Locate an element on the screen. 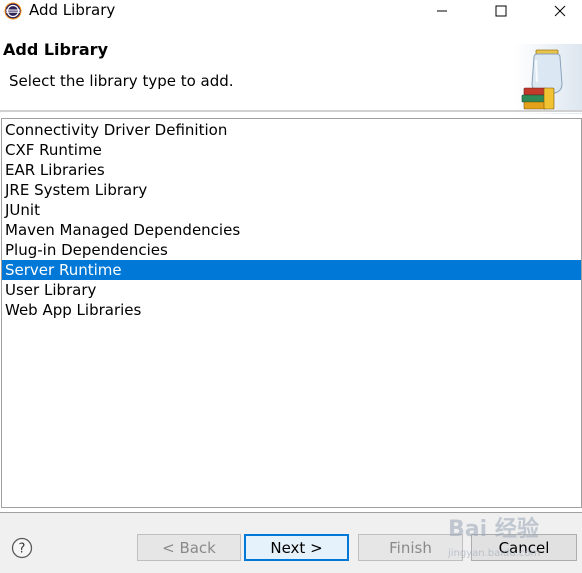 The height and width of the screenshot is (573, 582). finish-button: Finish is located at coordinates (410, 547).